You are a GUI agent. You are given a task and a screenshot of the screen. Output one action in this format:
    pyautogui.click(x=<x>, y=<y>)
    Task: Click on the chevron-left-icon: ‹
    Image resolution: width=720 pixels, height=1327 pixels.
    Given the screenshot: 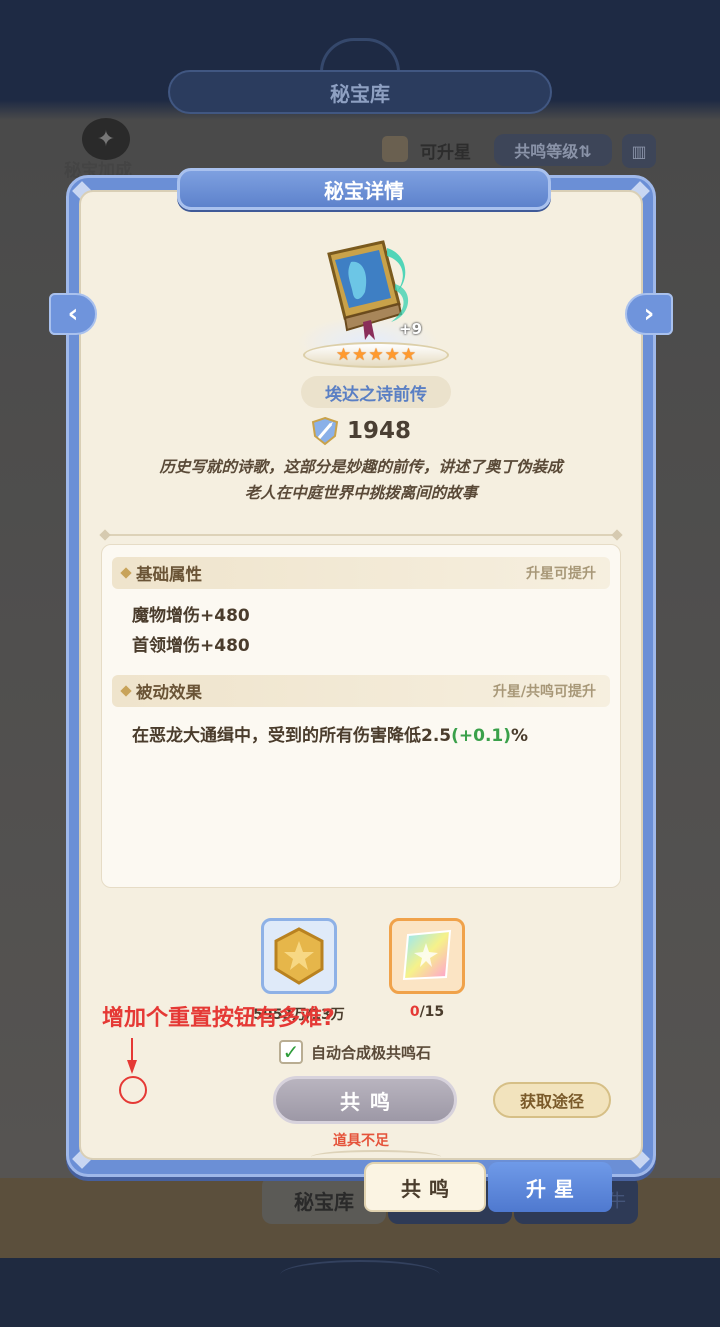 What is the action you would take?
    pyautogui.click(x=73, y=314)
    